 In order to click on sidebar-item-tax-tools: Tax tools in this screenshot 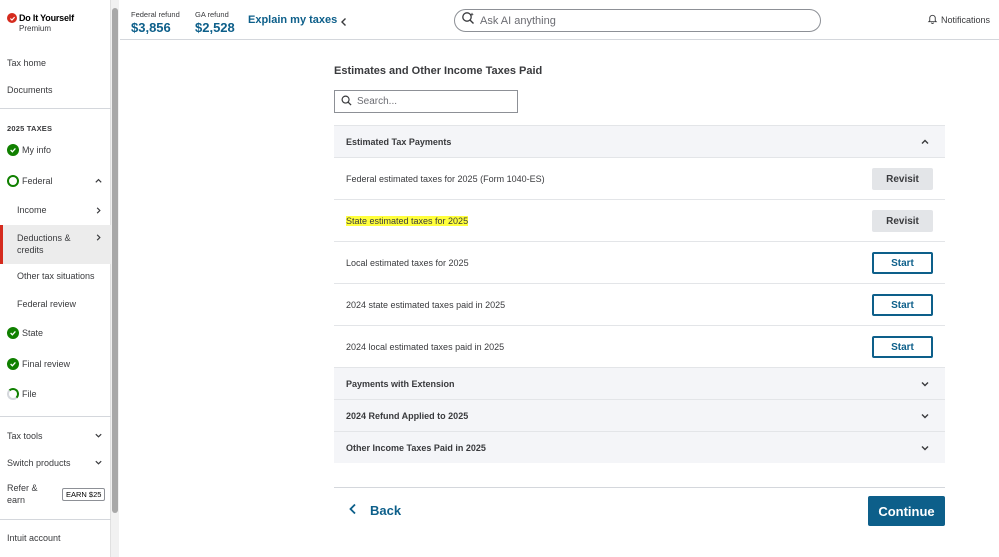, I will do `click(55, 436)`.